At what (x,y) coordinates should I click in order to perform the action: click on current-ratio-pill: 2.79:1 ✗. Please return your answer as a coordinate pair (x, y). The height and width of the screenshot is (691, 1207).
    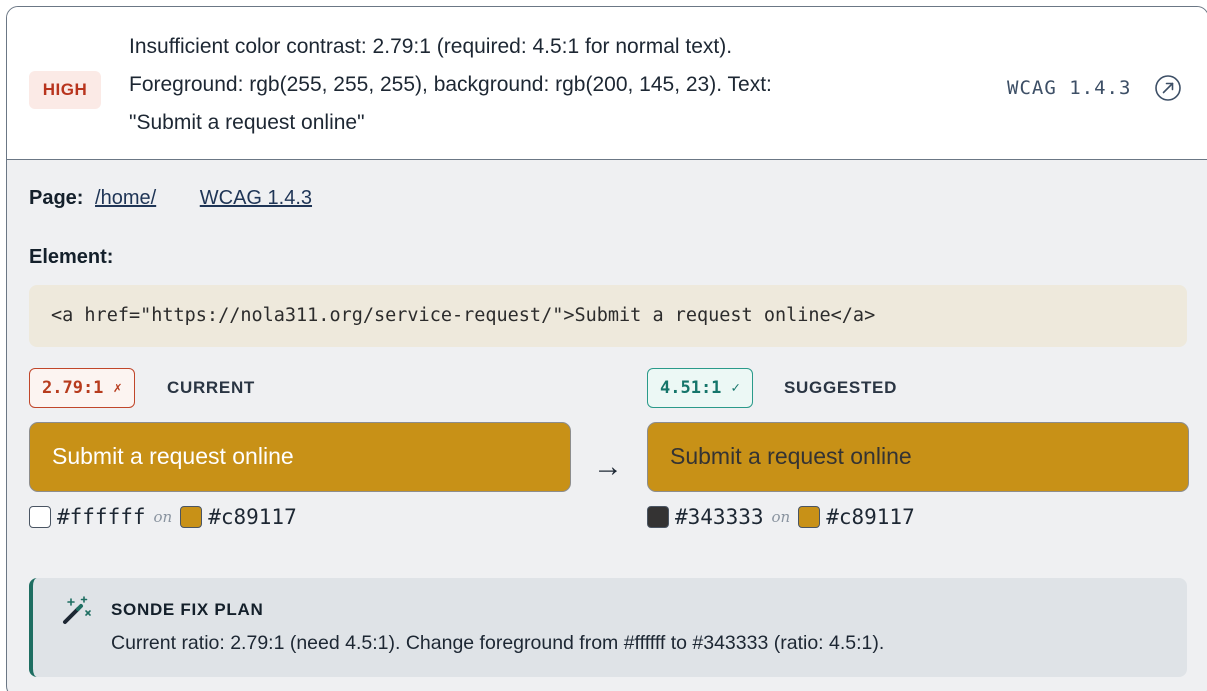
    Looking at the image, I should click on (82, 388).